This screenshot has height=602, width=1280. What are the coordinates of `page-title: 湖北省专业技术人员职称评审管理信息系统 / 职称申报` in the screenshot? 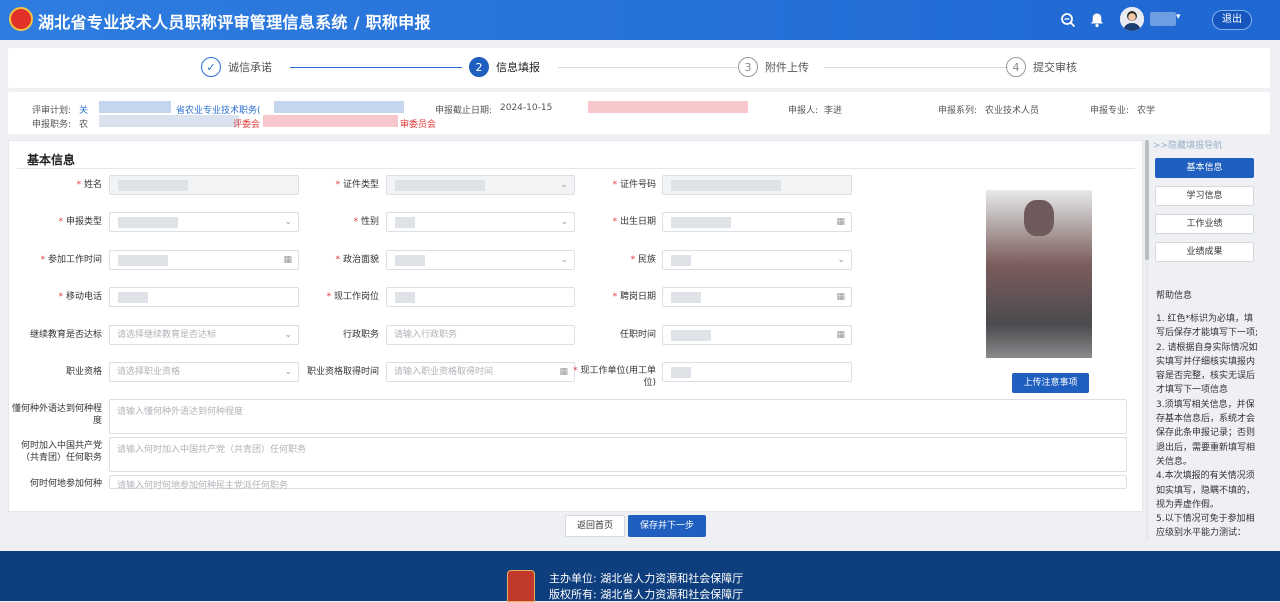 It's located at (234, 22).